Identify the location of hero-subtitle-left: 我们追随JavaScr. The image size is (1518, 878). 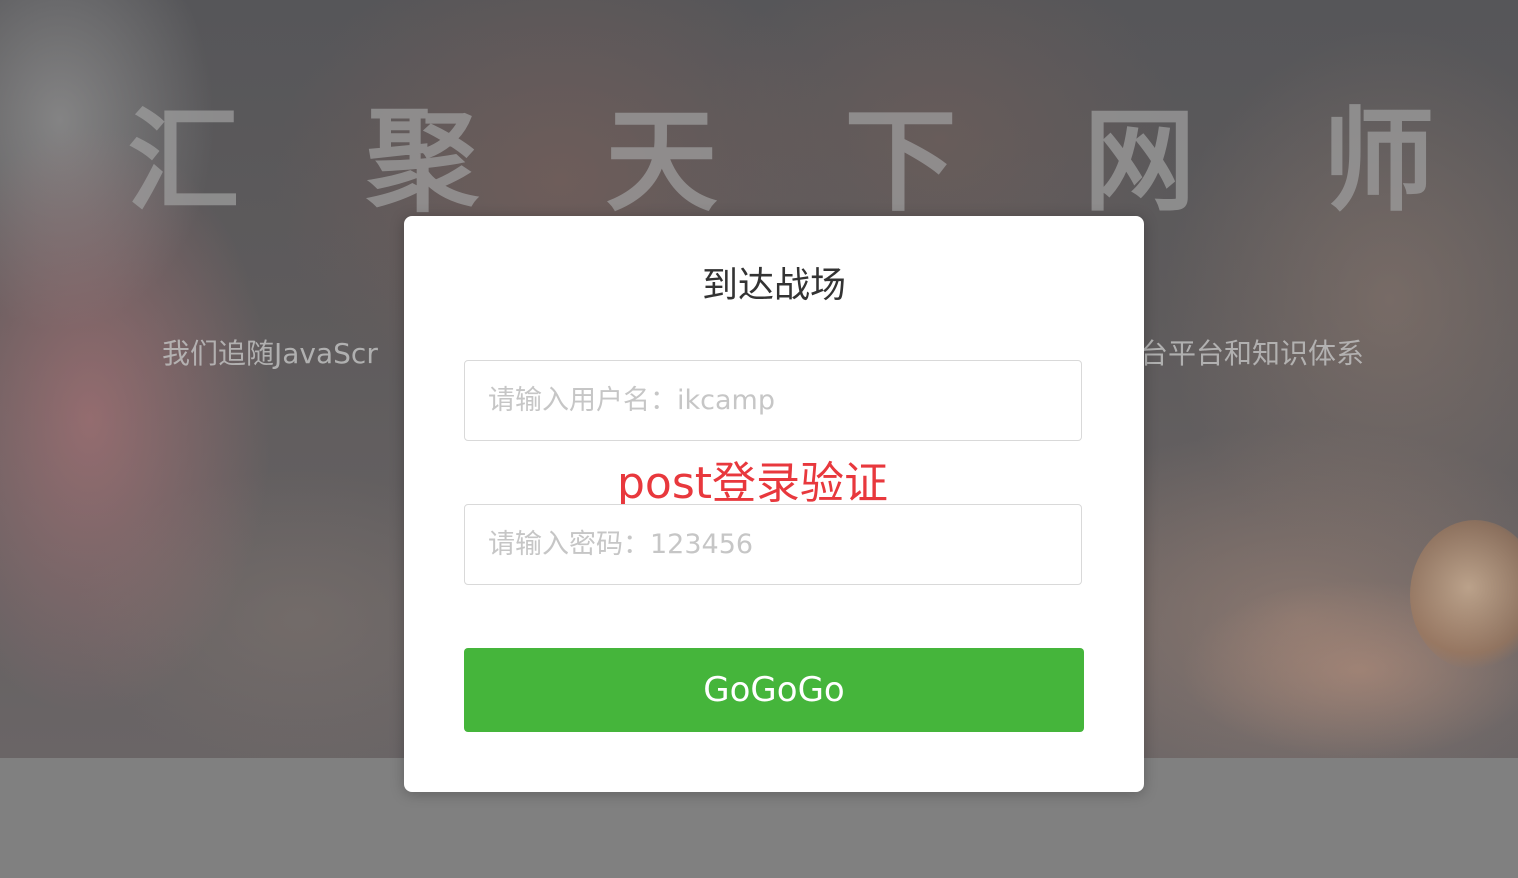
(270, 353).